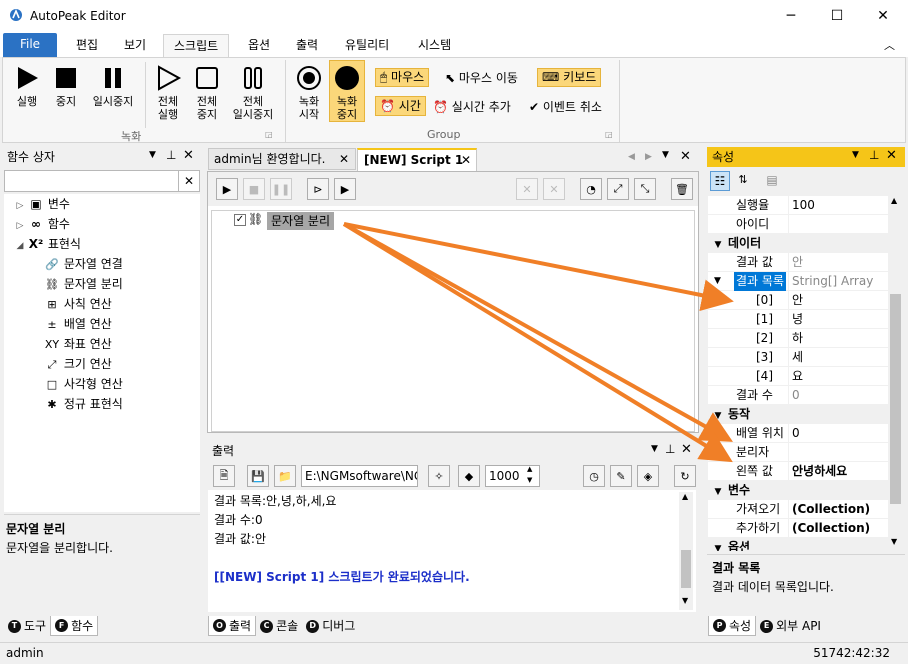 This screenshot has width=908, height=664. I want to click on property-category: ▼ 옵션, so click(798, 544).